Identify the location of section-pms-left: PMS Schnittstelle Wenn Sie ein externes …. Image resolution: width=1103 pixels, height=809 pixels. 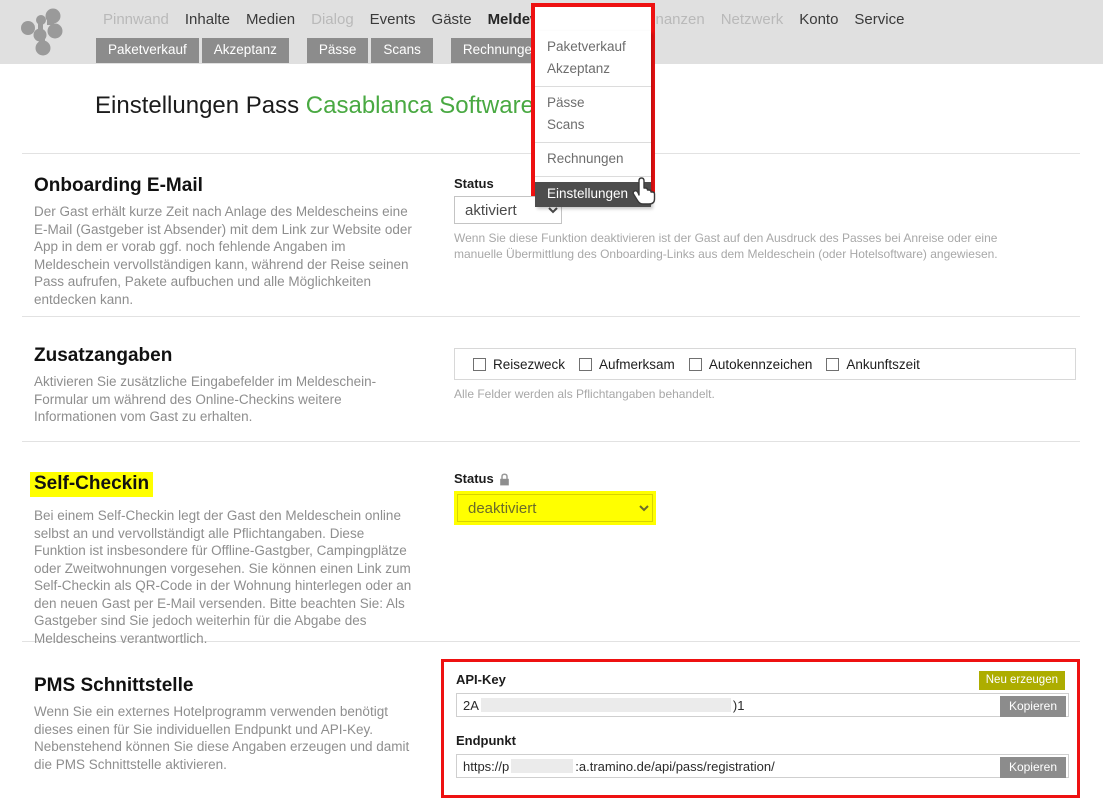
(224, 724).